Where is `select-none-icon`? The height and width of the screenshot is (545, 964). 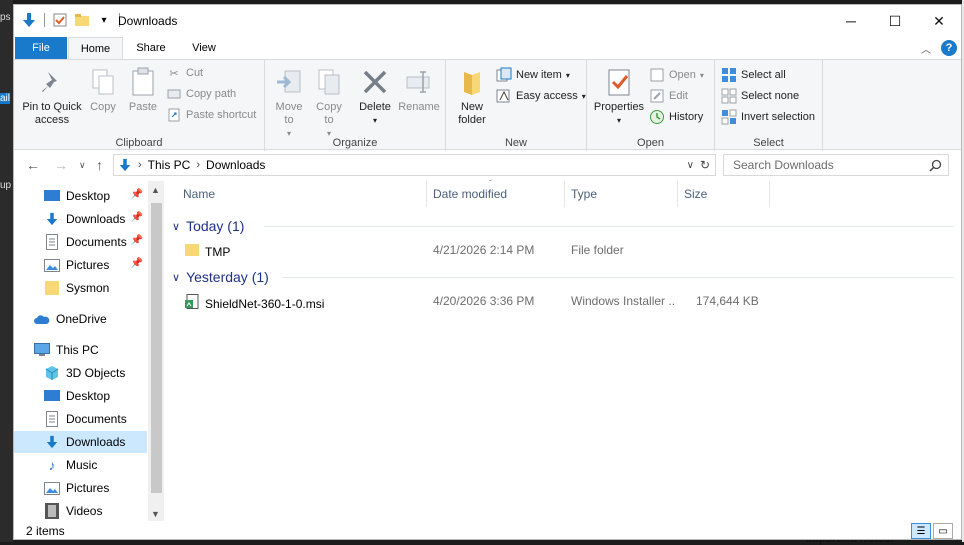
select-none-icon is located at coordinates (729, 96).